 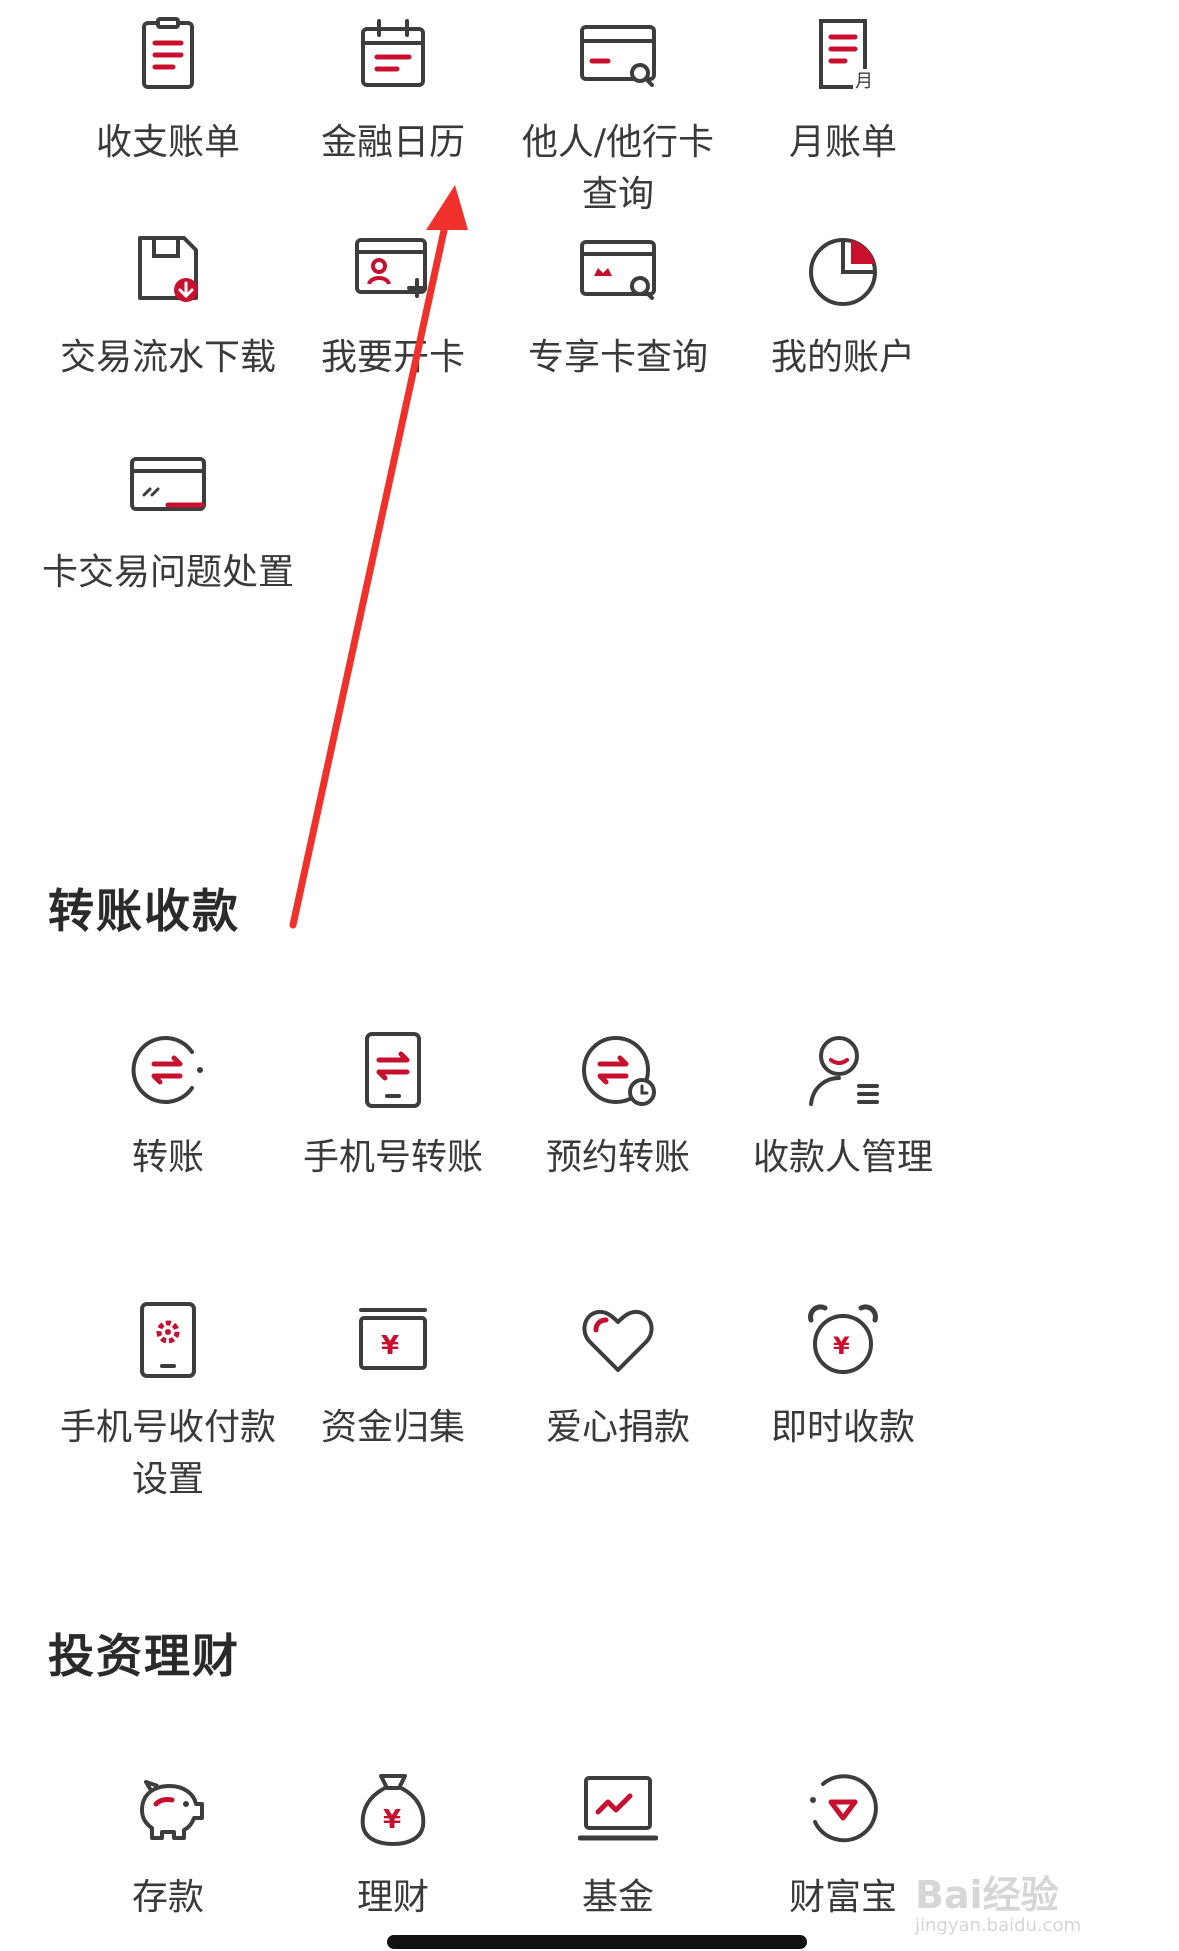 What do you see at coordinates (168, 485) in the screenshot?
I see `card-issue-icon` at bounding box center [168, 485].